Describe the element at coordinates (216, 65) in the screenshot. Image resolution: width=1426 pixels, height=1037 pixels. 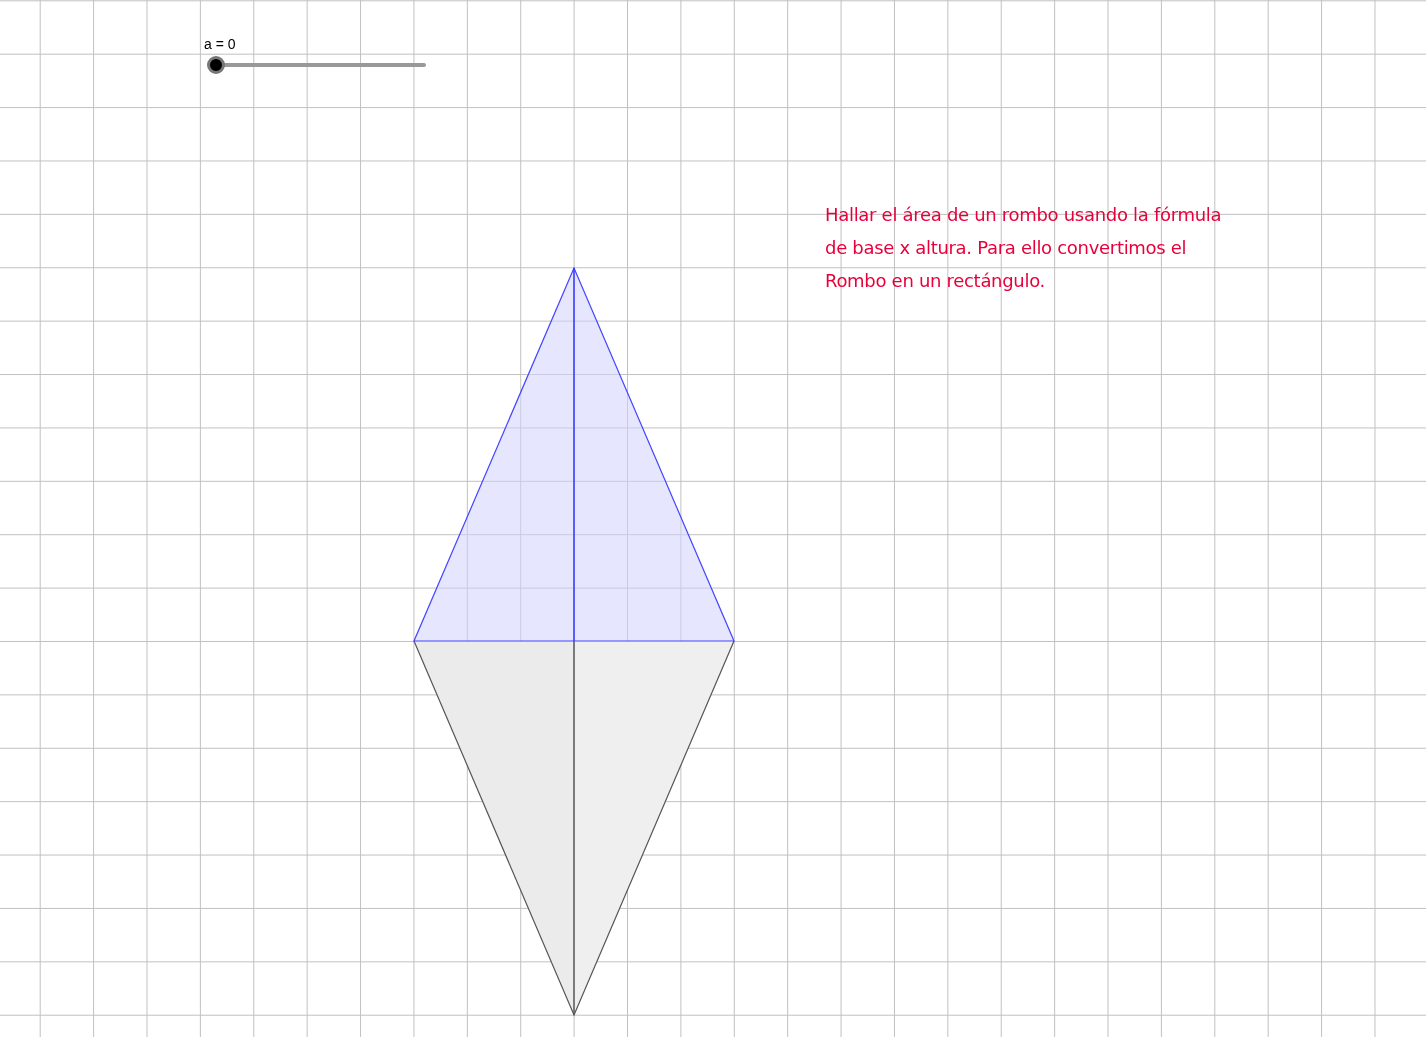
I see `slider-thumb` at that location.